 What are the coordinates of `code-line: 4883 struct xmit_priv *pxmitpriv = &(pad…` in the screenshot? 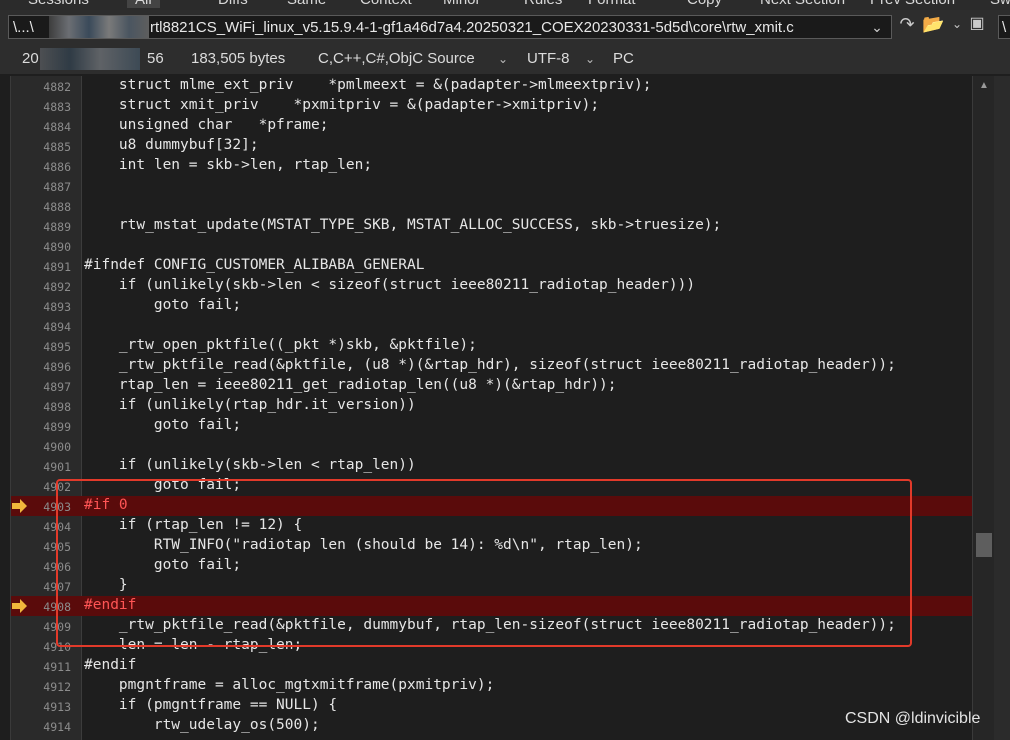 It's located at (491, 106).